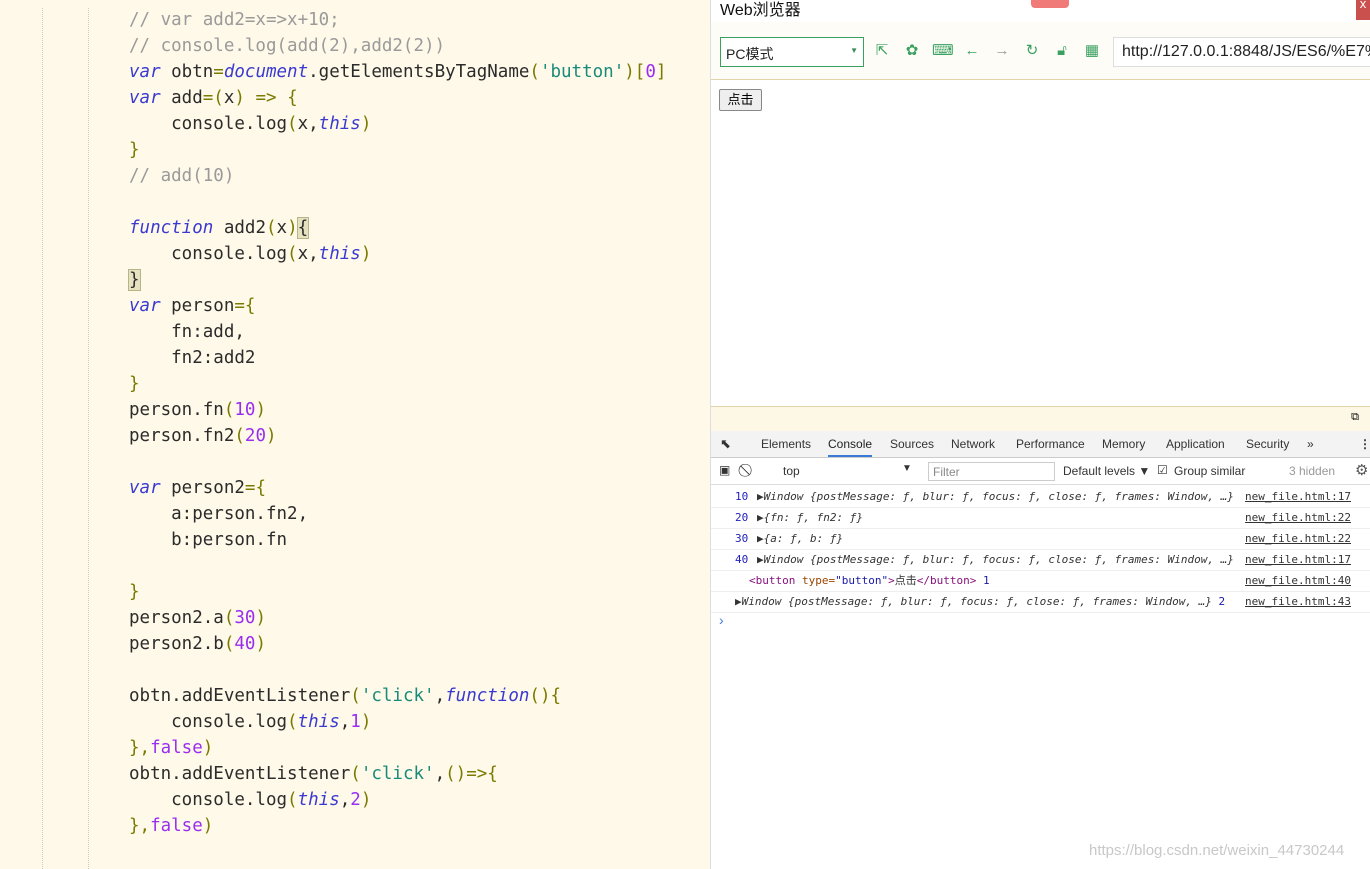  I want to click on open-external-icon: ⇱, so click(882, 51).